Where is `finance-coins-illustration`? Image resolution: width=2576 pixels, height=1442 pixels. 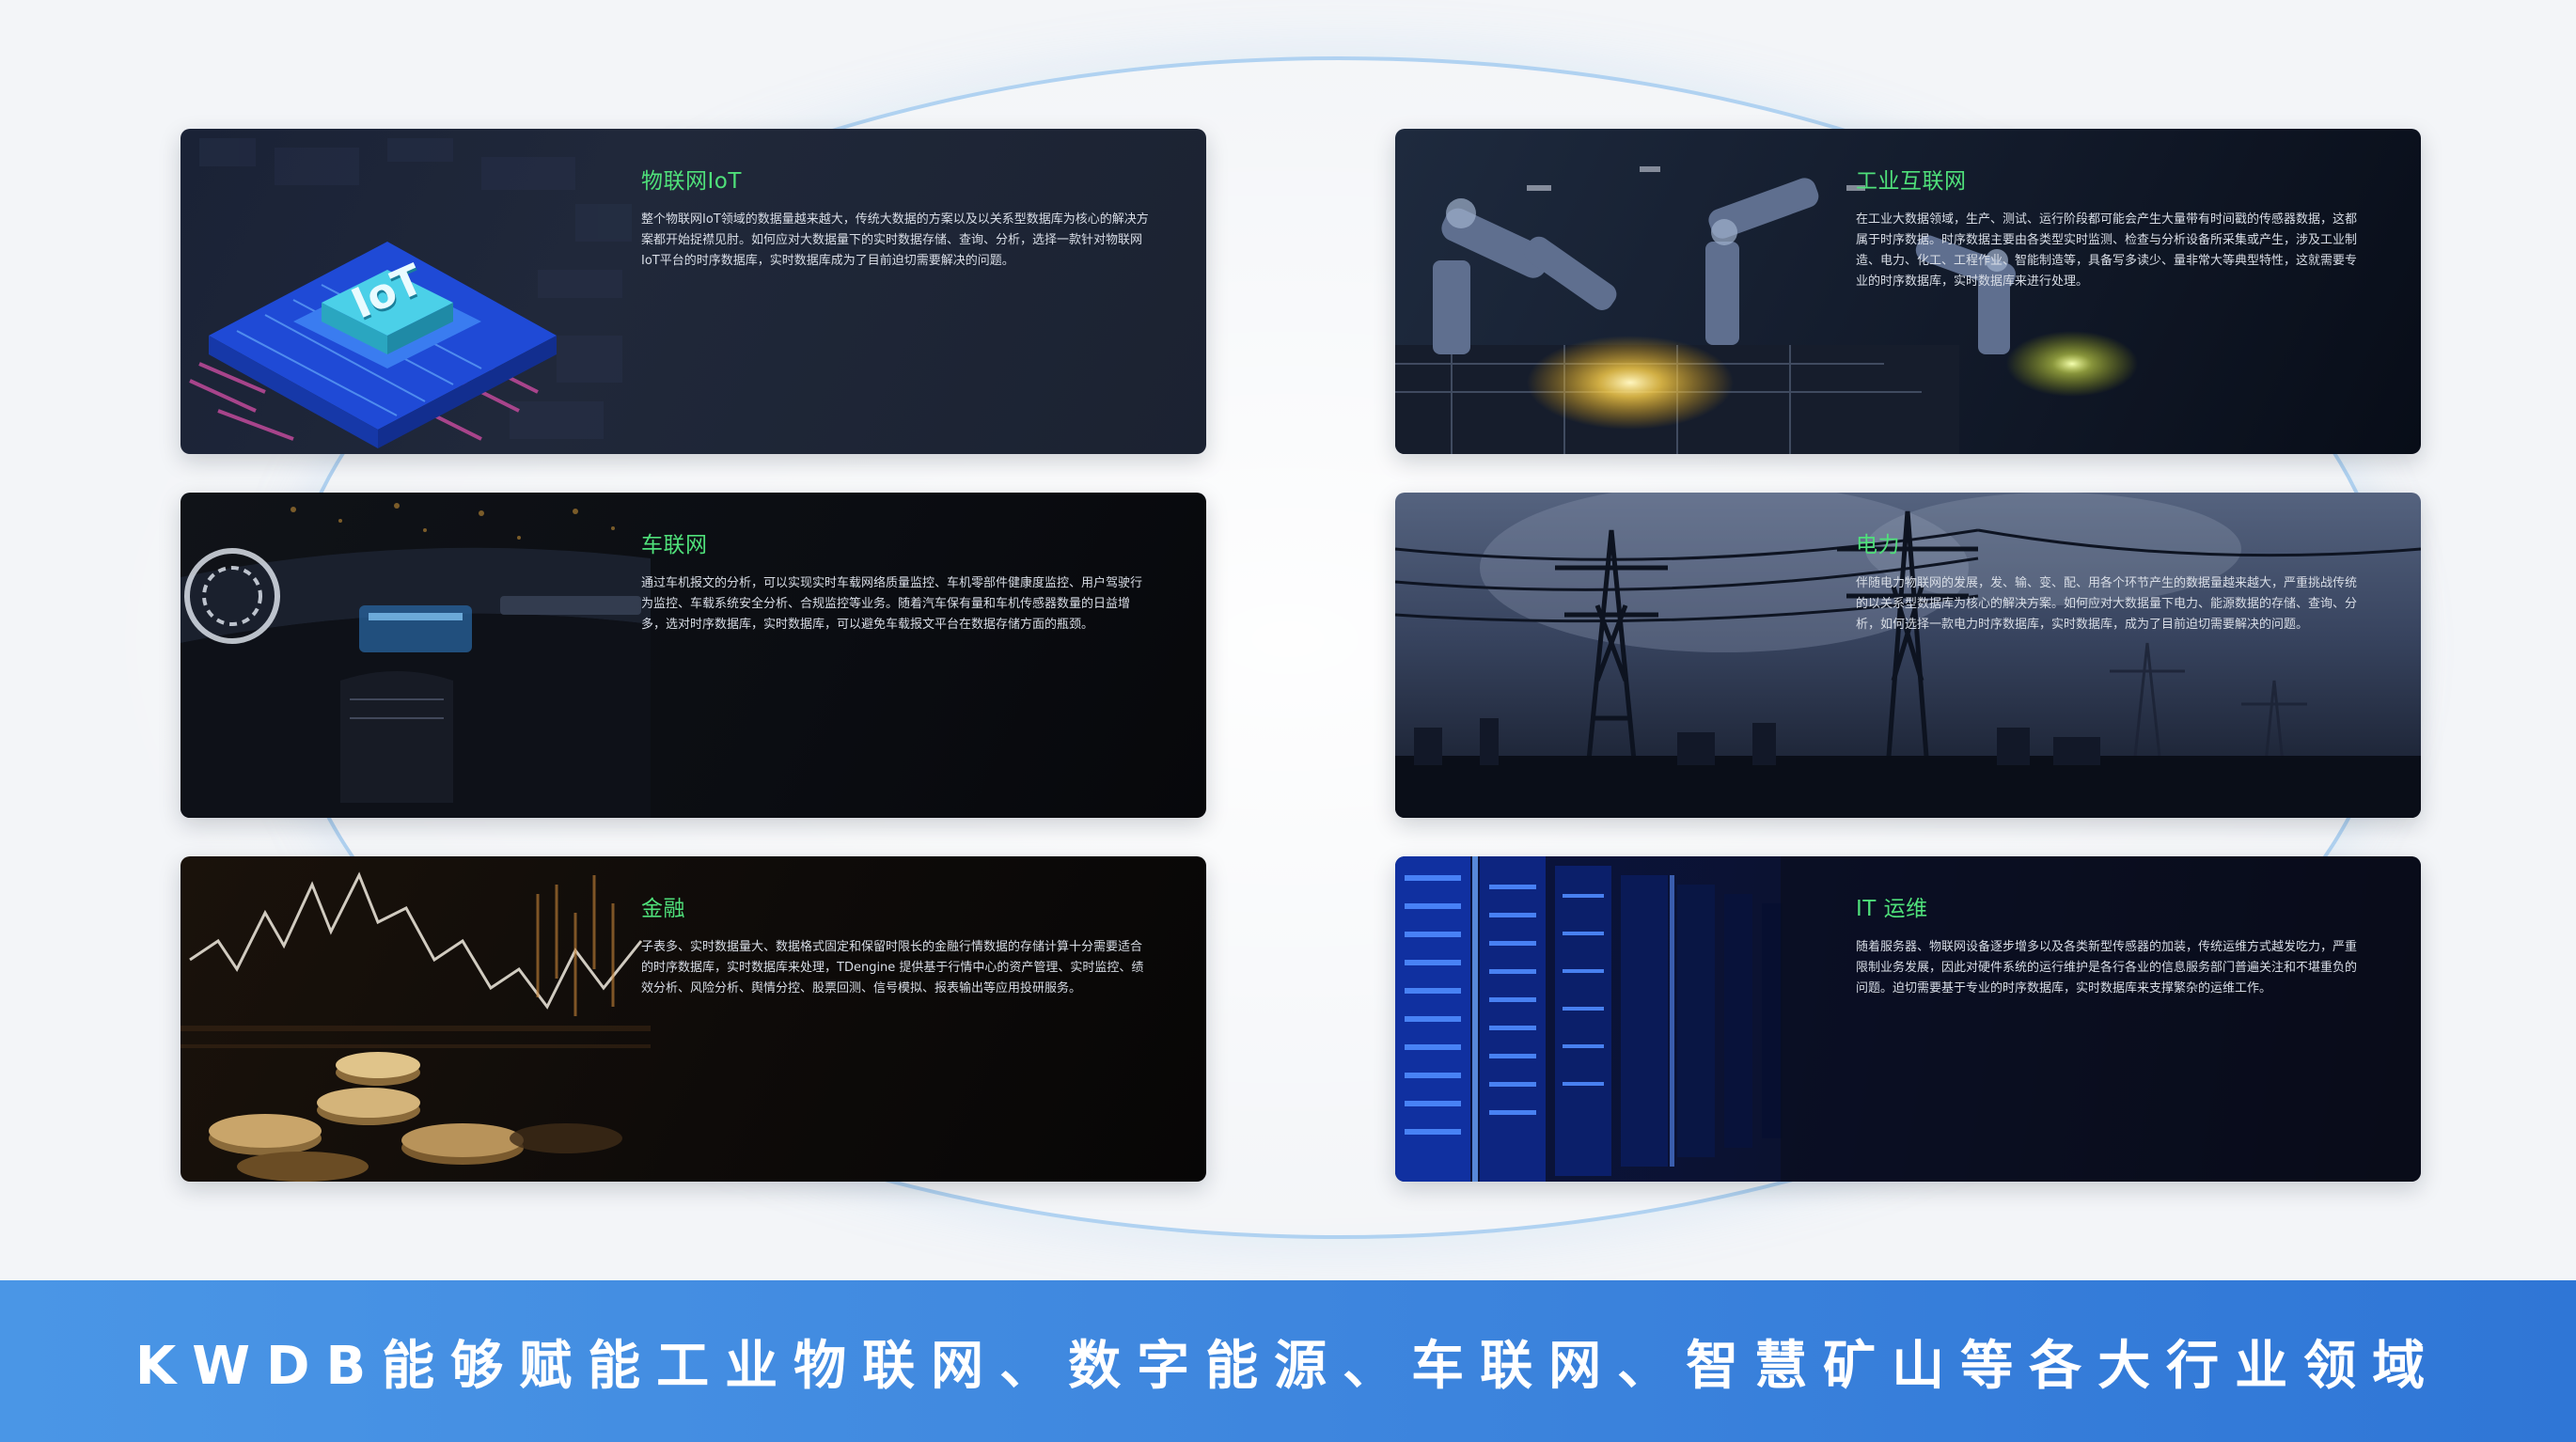
finance-coins-illustration is located at coordinates (416, 1026).